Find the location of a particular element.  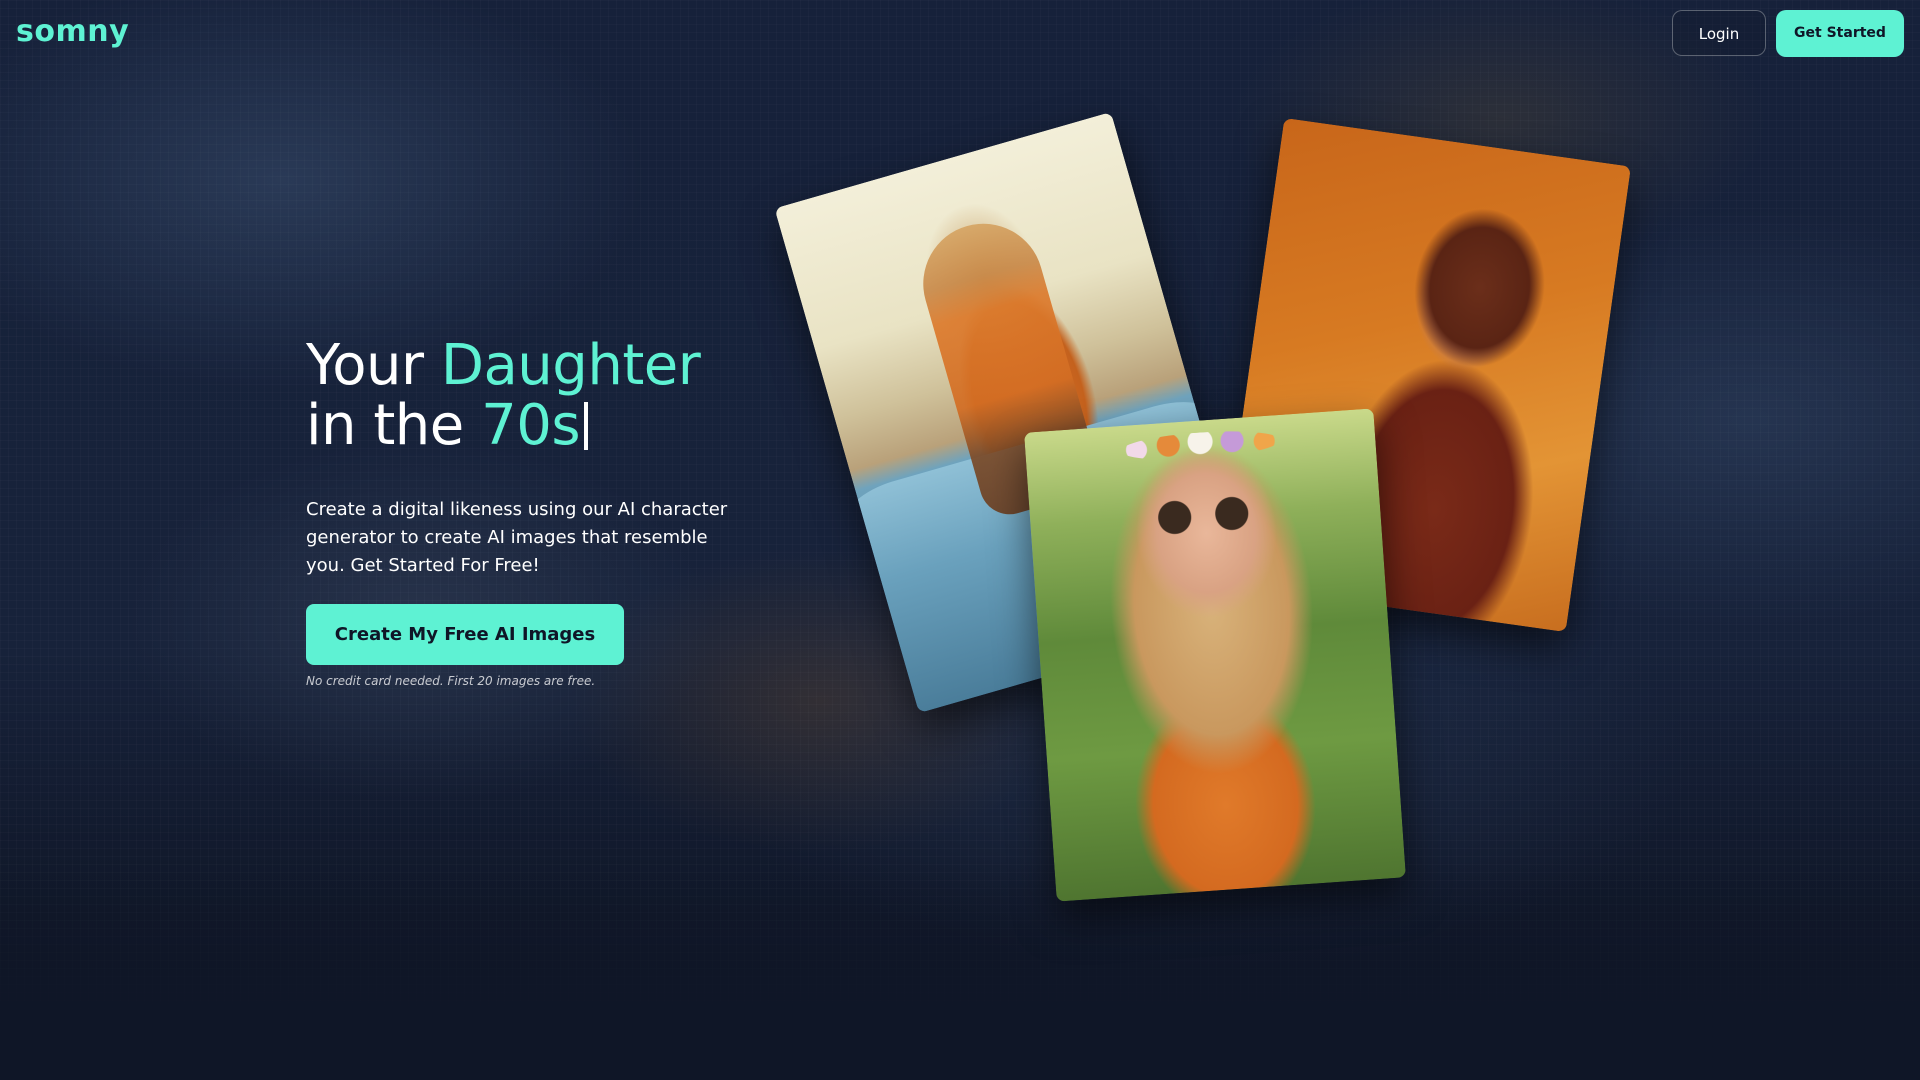

sunglasses is located at coordinates (1203, 515).